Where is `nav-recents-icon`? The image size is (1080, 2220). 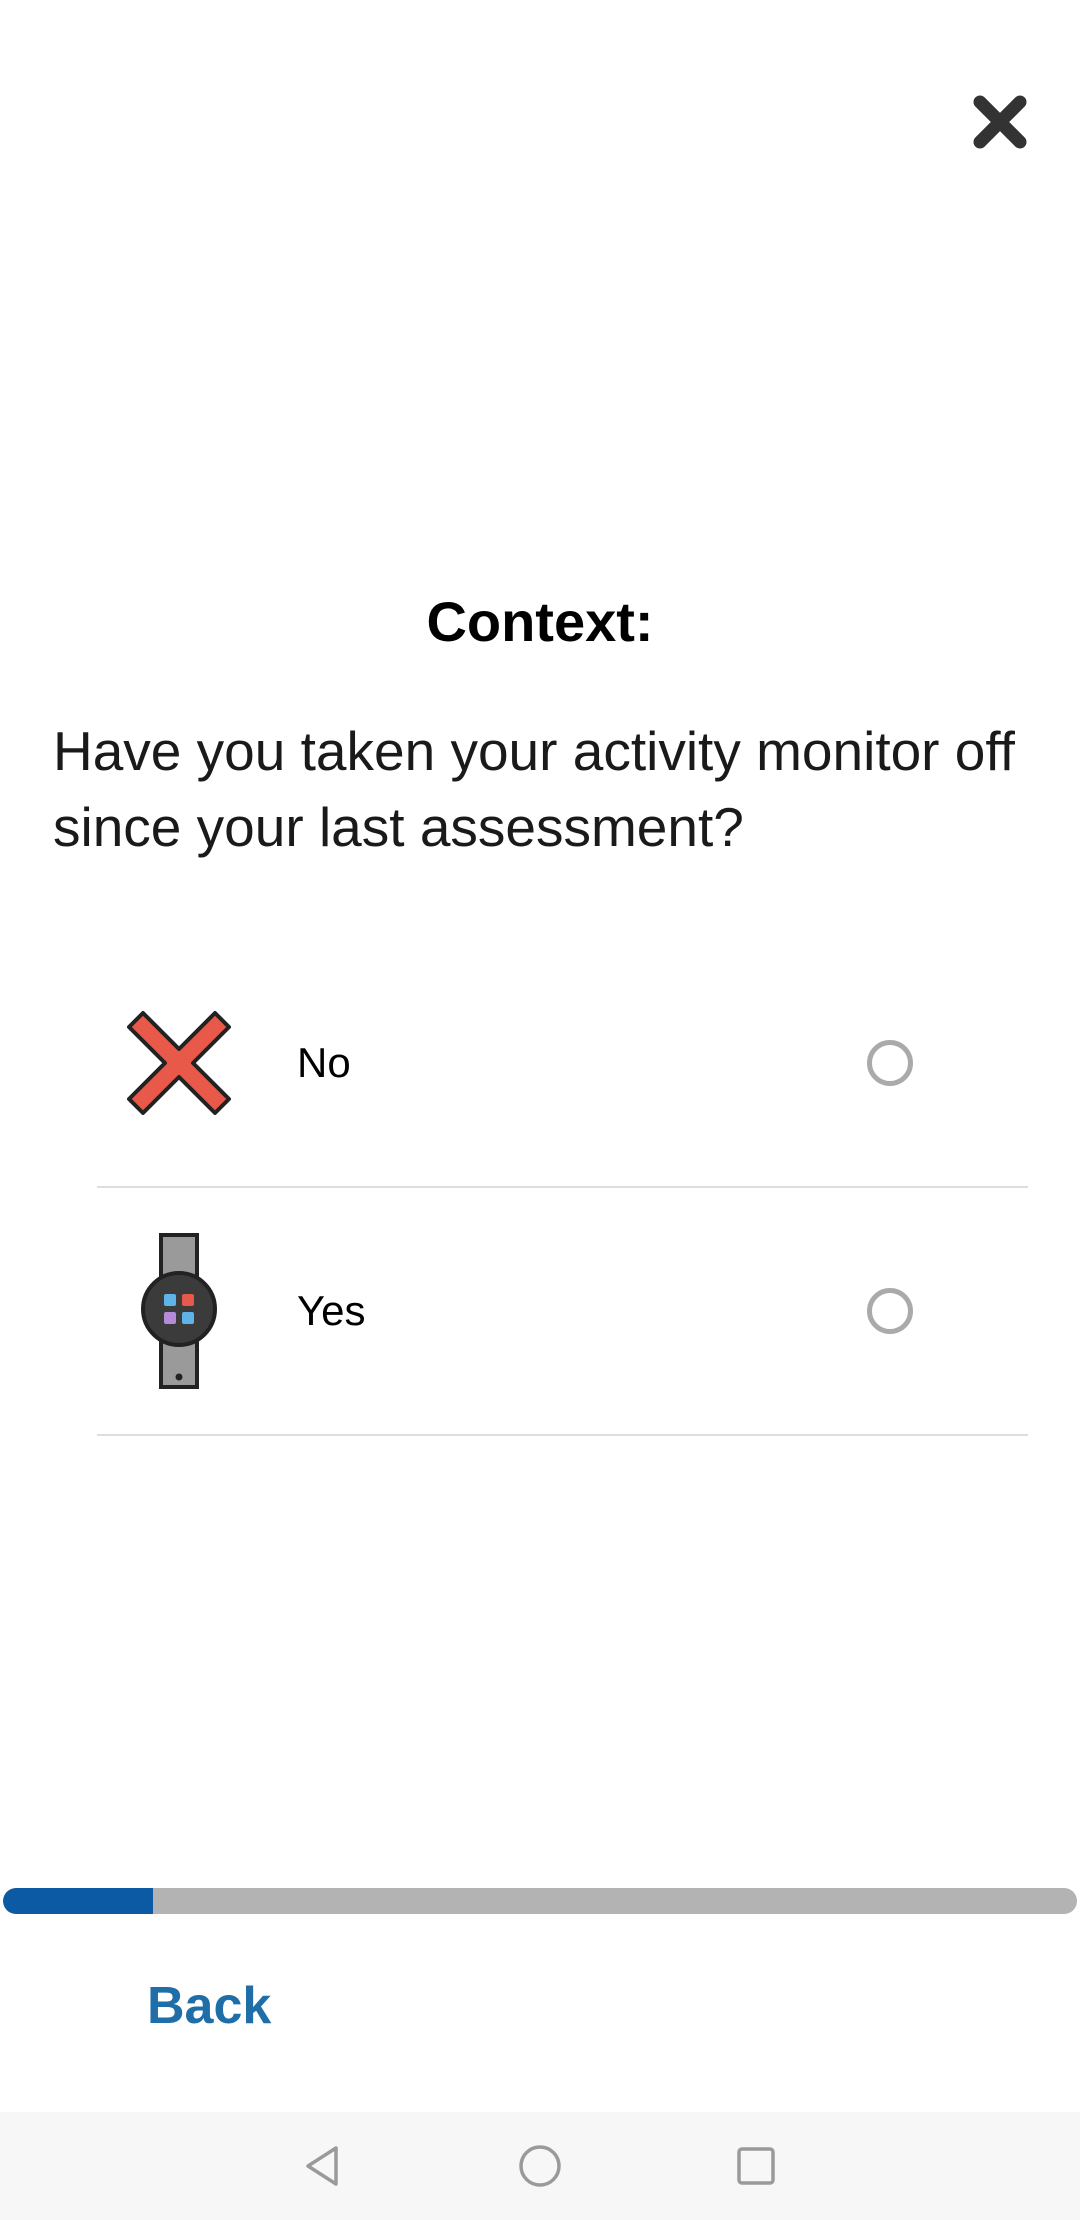 nav-recents-icon is located at coordinates (756, 2166).